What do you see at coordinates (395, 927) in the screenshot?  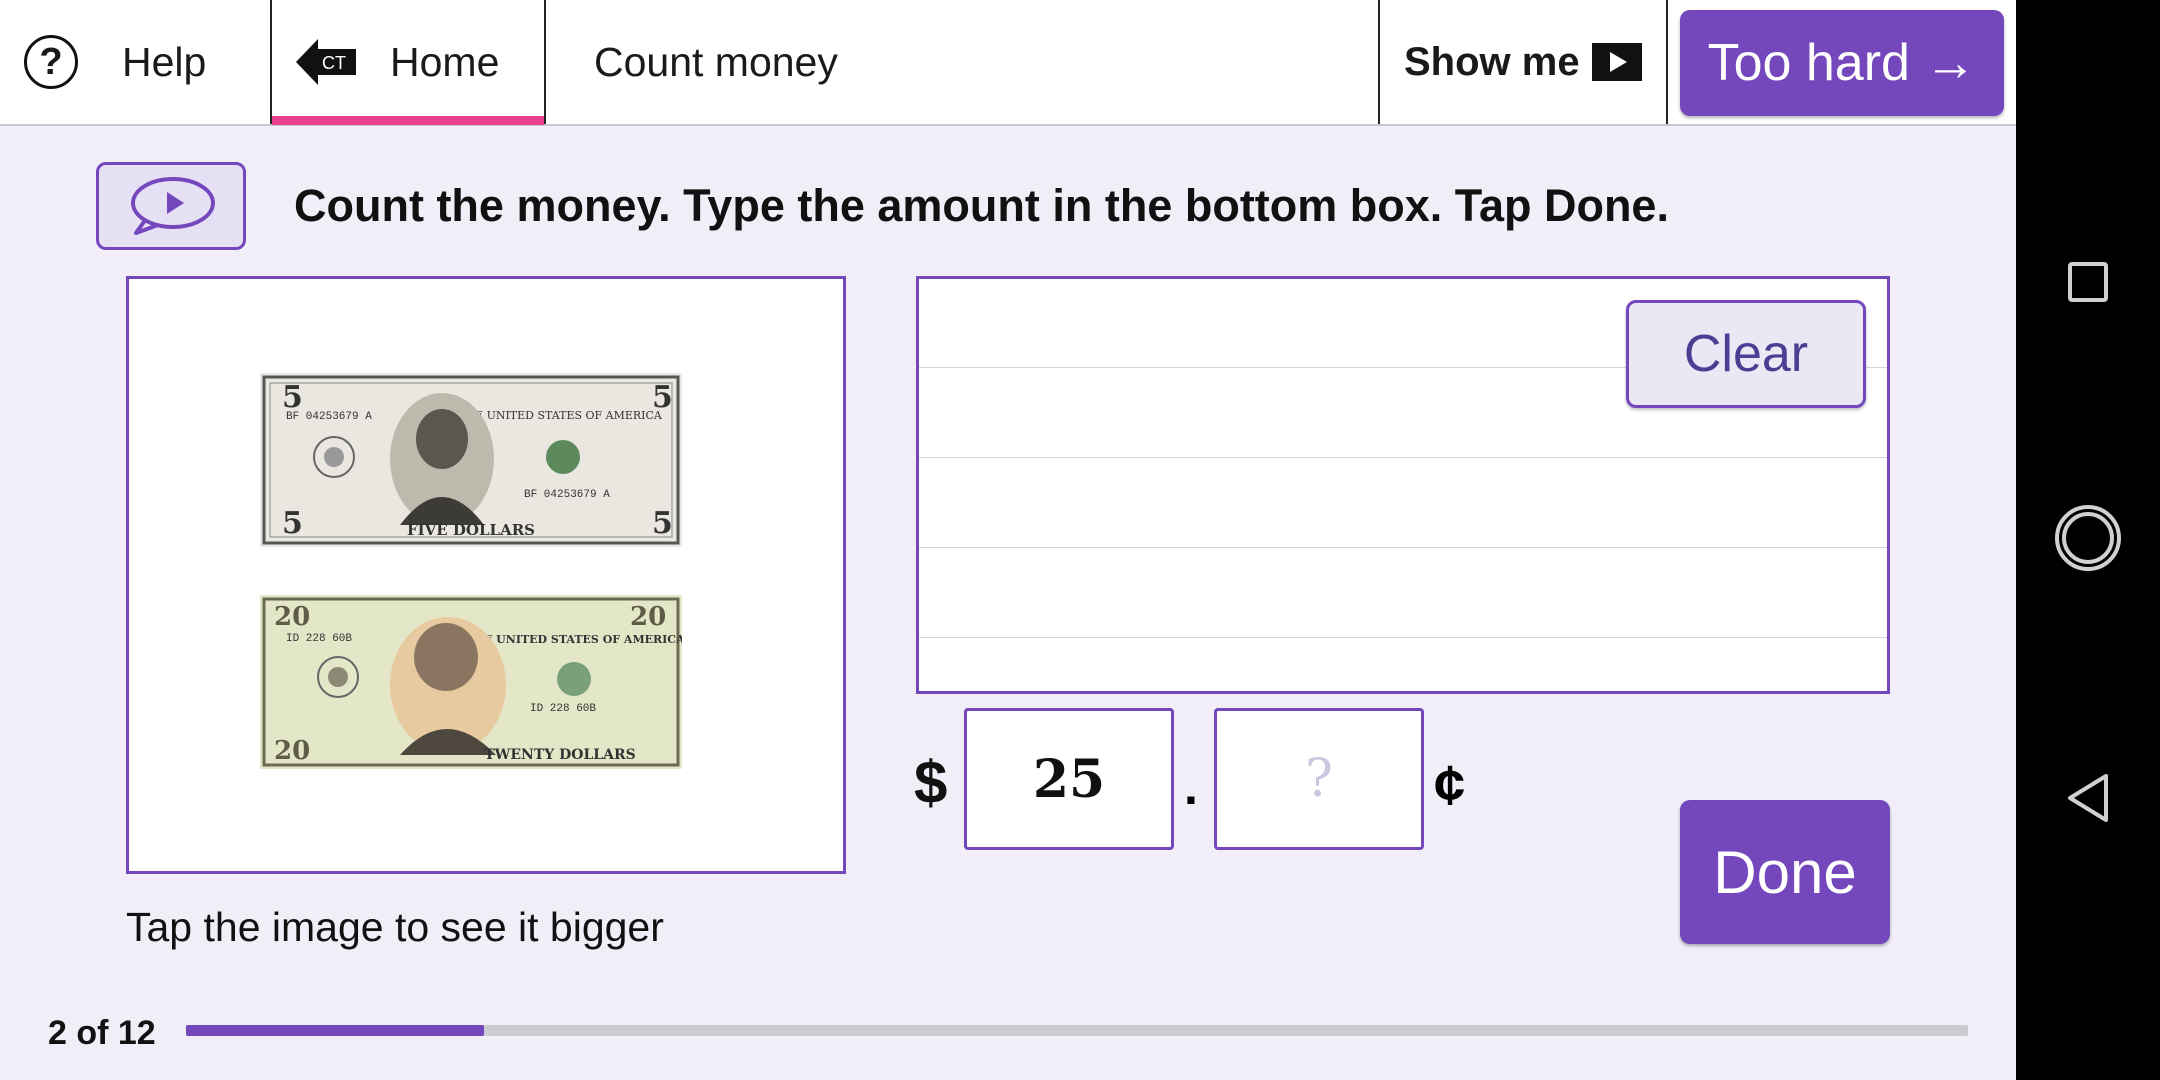 I see `tap-hint: Tap the image to see it bigger` at bounding box center [395, 927].